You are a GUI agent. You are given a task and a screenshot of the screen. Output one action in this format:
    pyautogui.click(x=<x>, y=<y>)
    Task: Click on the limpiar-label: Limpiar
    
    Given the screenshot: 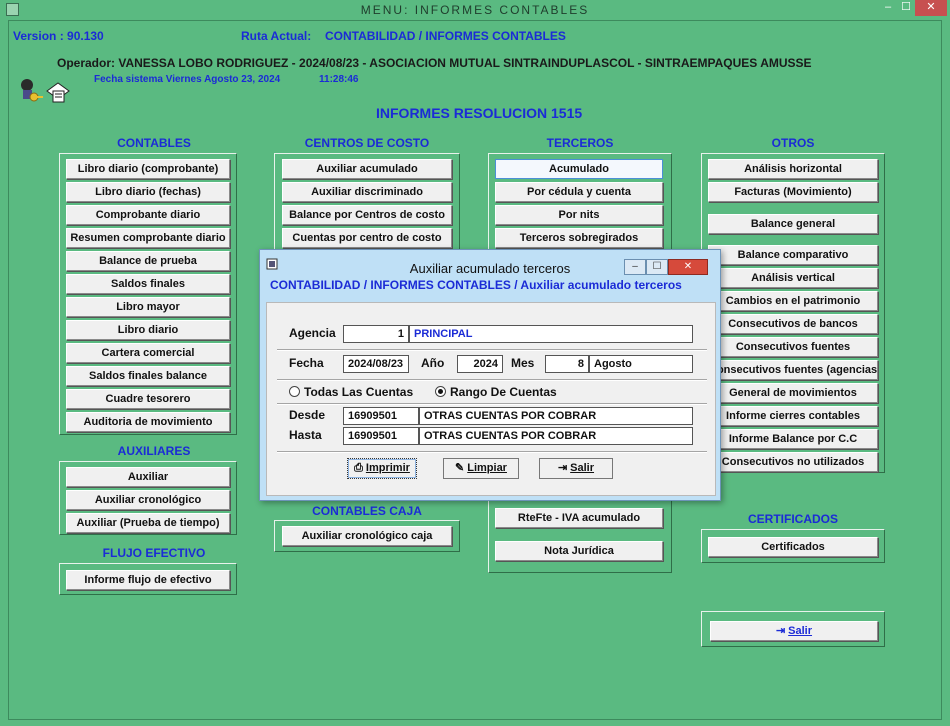 What is the action you would take?
    pyautogui.click(x=487, y=468)
    